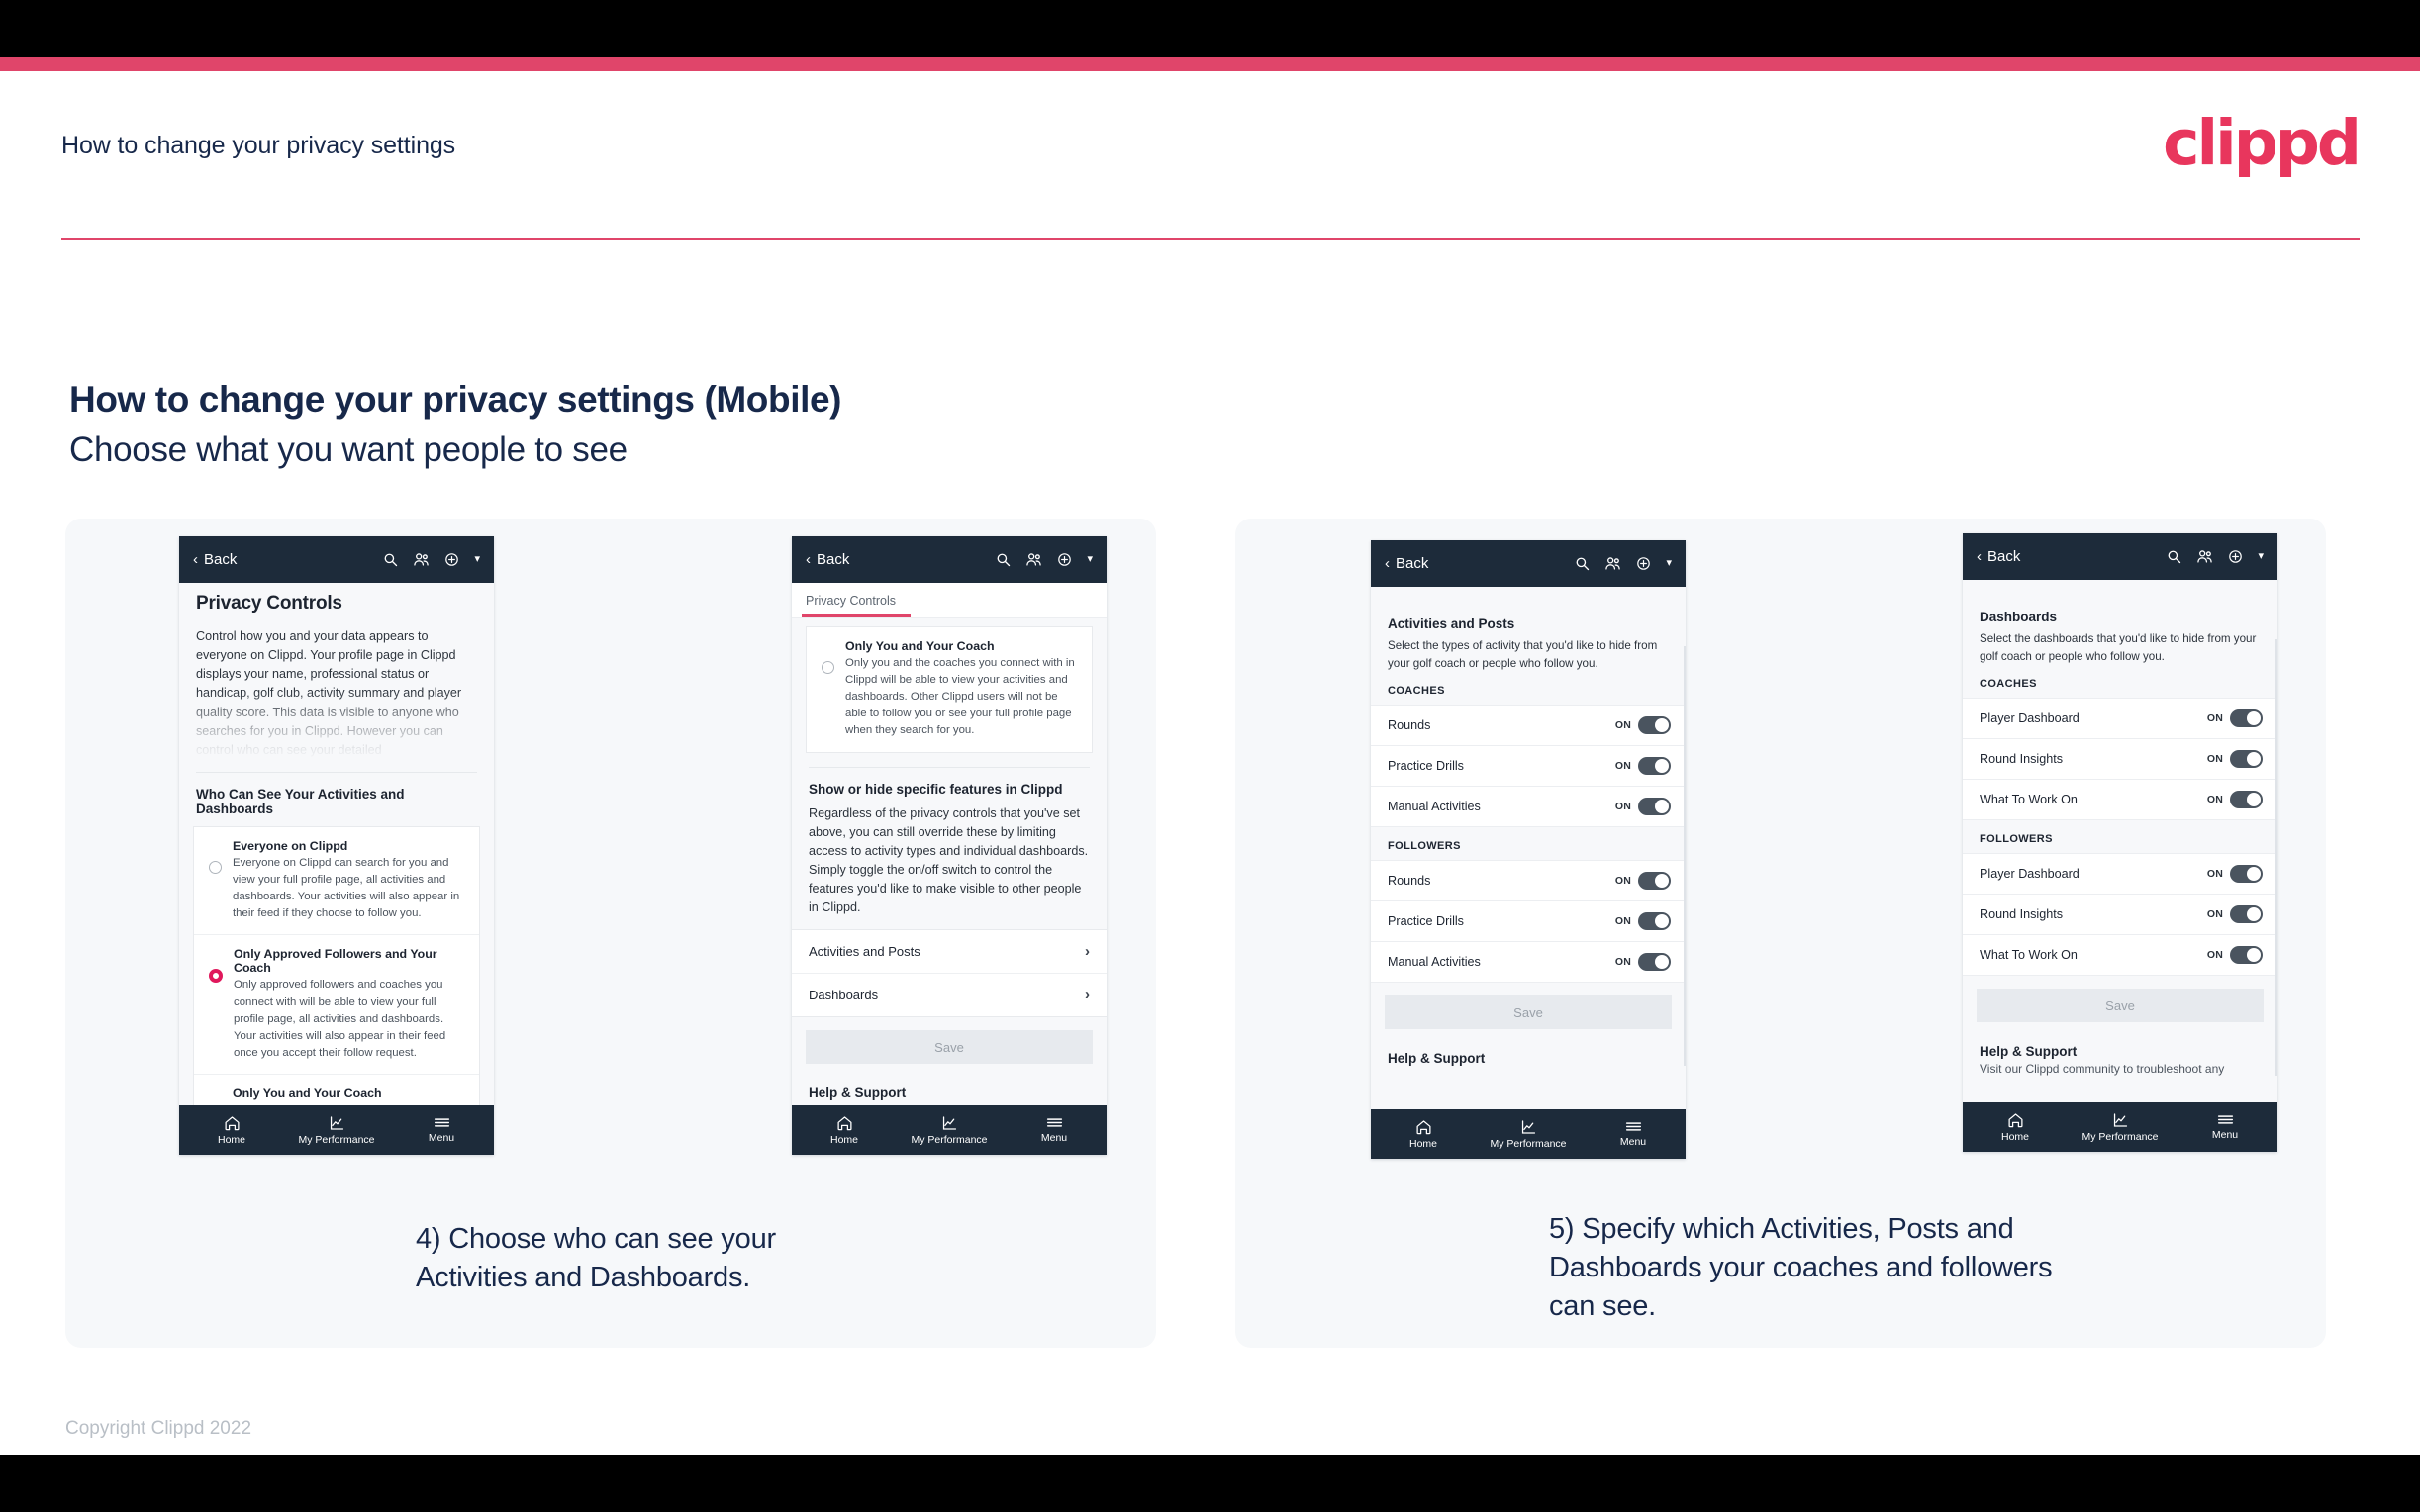 The width and height of the screenshot is (2420, 1512). I want to click on list-item-activities-and-posts: Activities and Posts ›, so click(949, 953).